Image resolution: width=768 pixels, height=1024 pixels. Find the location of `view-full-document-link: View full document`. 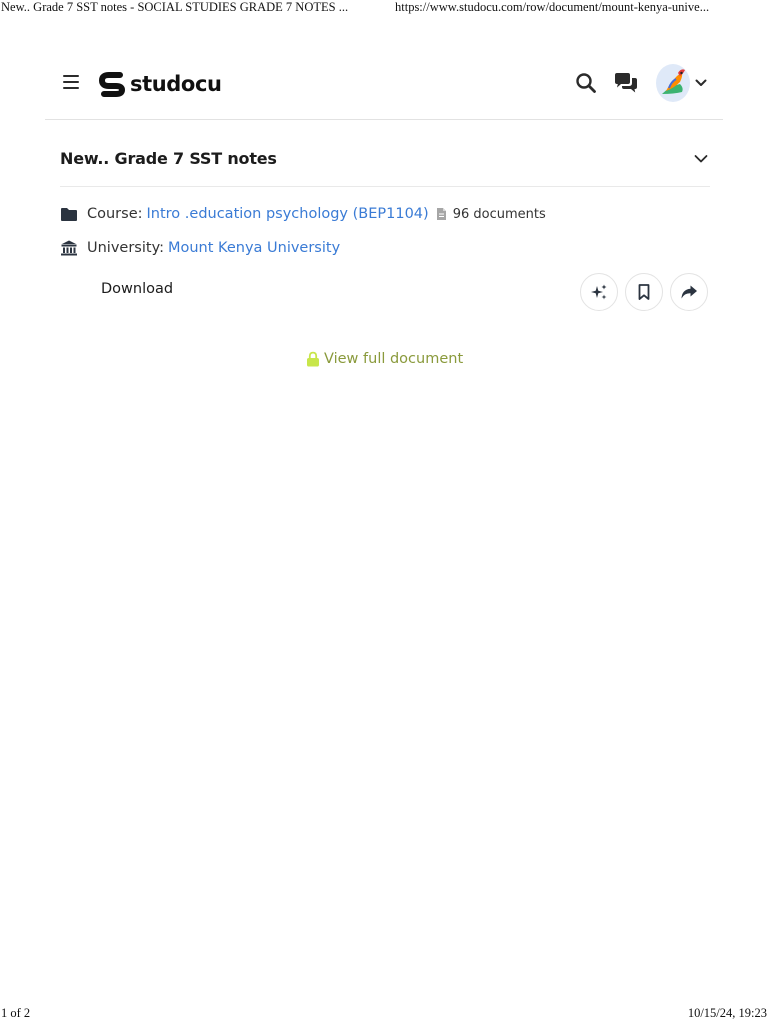

view-full-document-link: View full document is located at coordinates (384, 359).